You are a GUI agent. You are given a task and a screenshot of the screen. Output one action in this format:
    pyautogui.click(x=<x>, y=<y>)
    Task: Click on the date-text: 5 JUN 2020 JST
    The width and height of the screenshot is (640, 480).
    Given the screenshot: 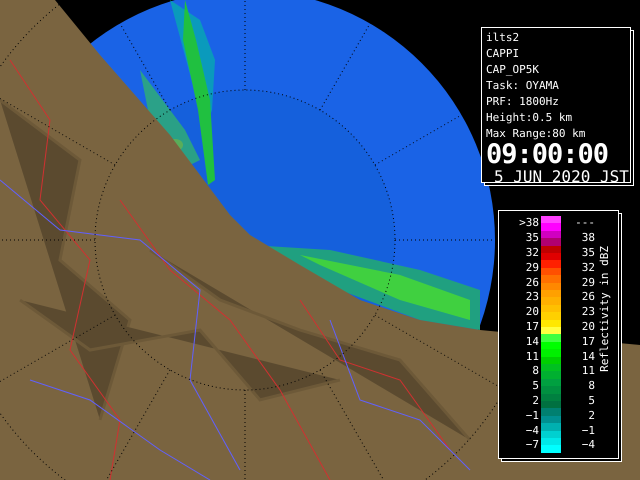 What is the action you would take?
    pyautogui.click(x=561, y=177)
    